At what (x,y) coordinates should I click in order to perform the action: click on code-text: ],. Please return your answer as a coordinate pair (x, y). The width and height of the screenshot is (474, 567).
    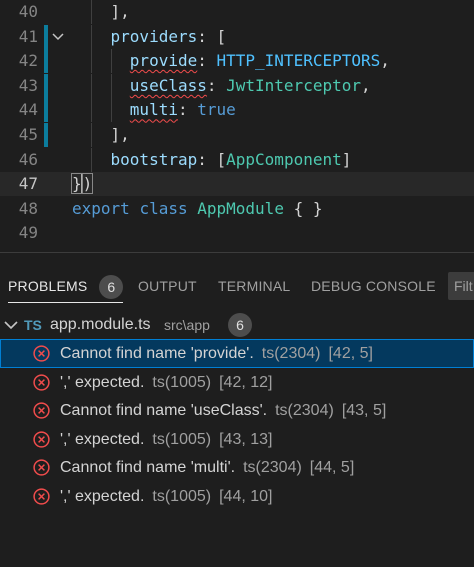
    Looking at the image, I should click on (101, 12).